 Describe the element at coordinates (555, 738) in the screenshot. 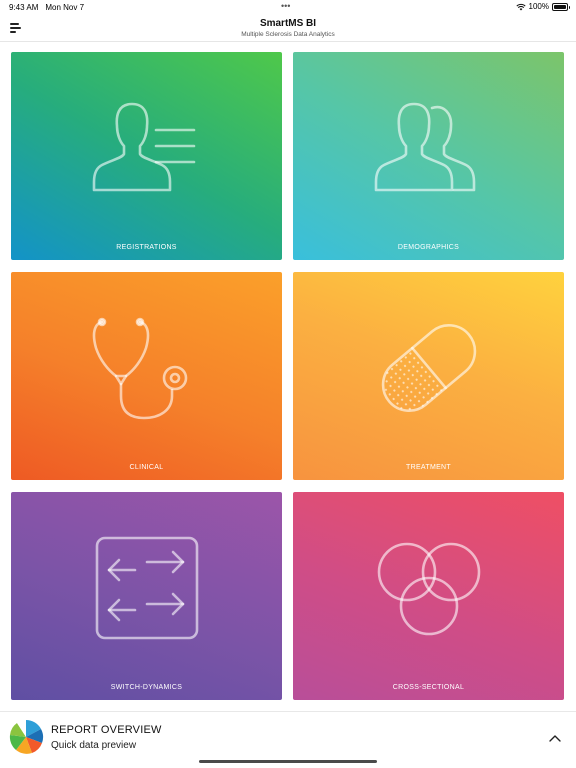

I see `chevron-up-icon` at that location.